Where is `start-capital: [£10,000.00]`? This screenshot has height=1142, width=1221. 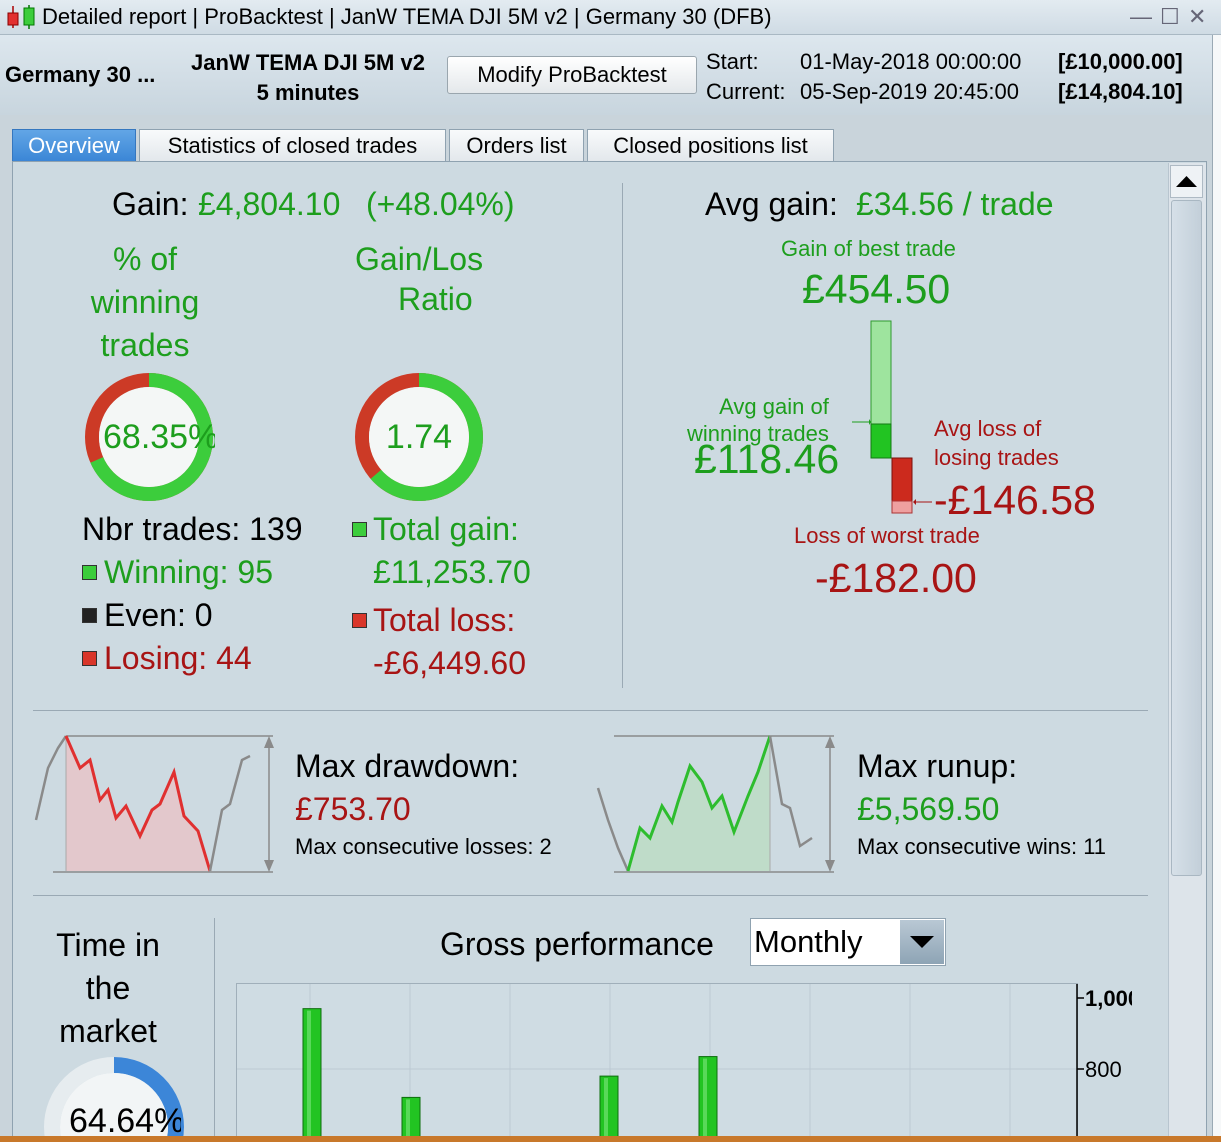
start-capital: [£10,000.00] is located at coordinates (1120, 61).